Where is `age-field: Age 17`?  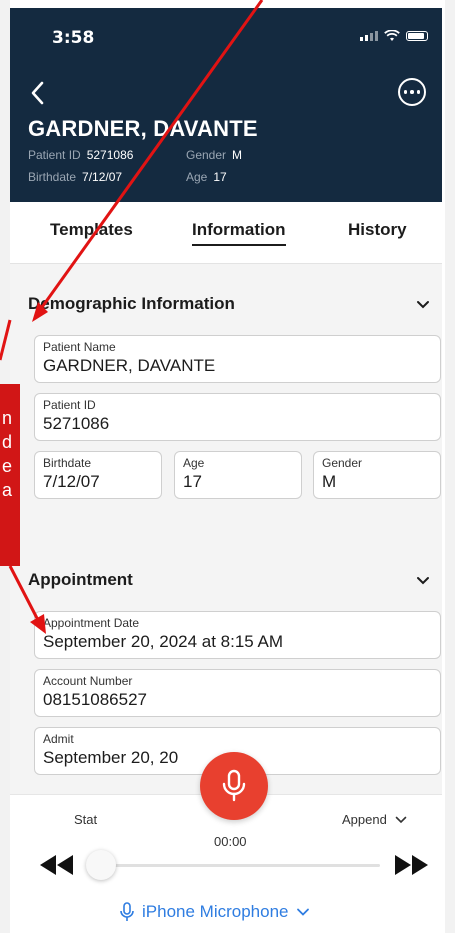
age-field: Age 17 is located at coordinates (238, 475).